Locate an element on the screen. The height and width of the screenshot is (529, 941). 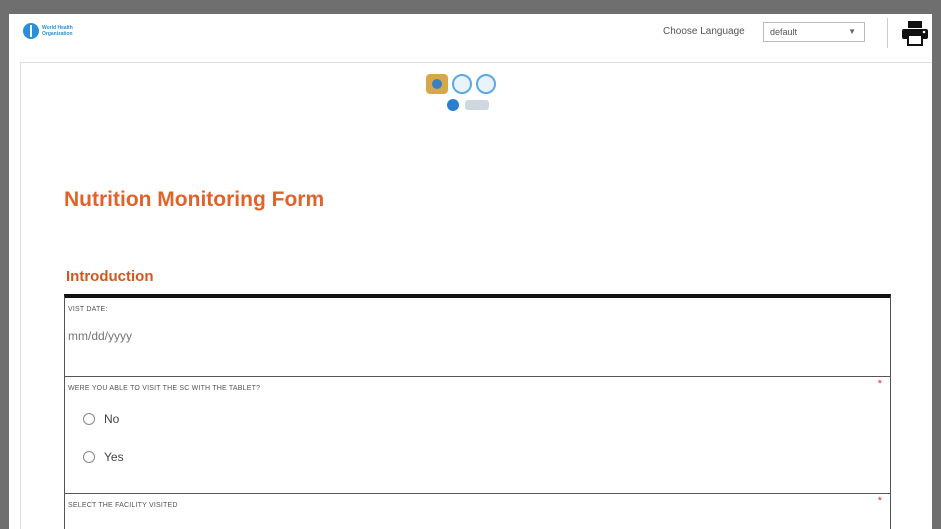
who-logo-icon is located at coordinates (31, 31).